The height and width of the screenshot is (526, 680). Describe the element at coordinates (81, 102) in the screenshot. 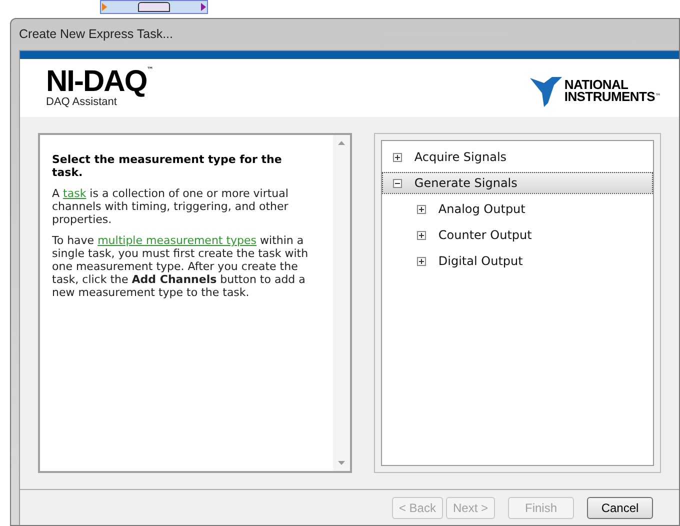

I see `product-subtitle: DAQ Assistant` at that location.